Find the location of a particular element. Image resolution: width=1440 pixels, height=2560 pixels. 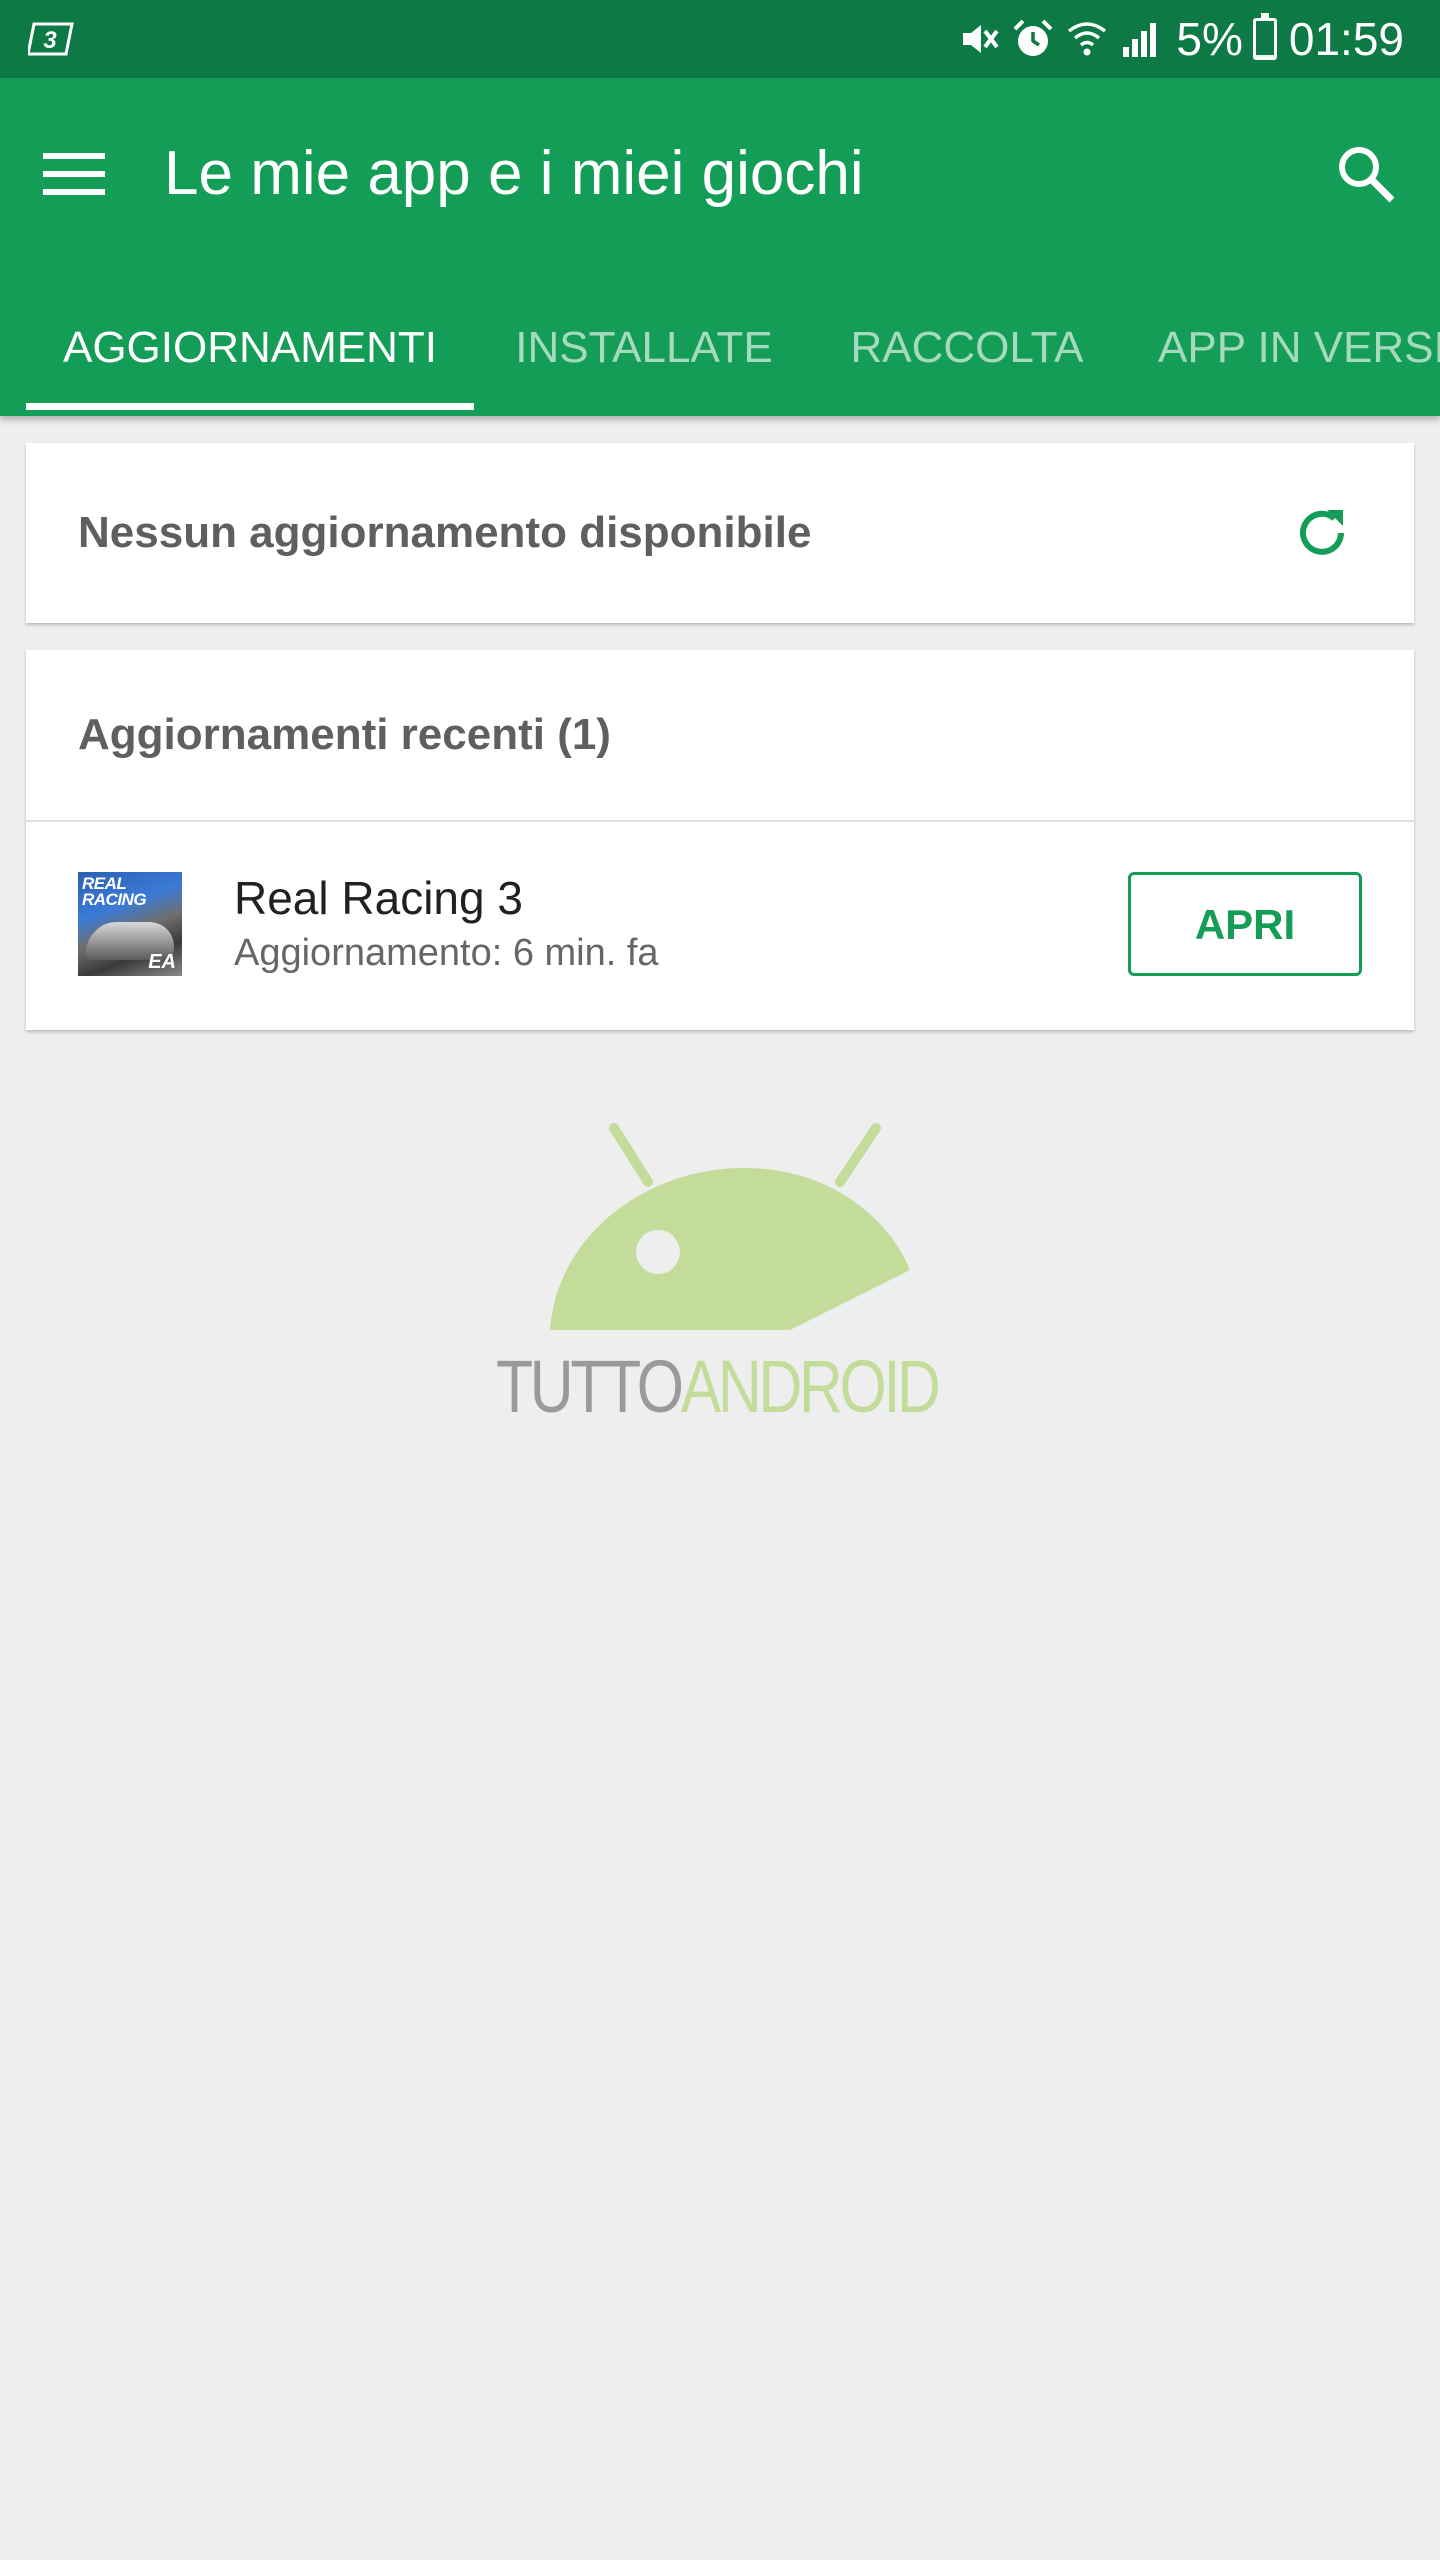

watermark: TUTTOANDROID is located at coordinates (720, 1280).